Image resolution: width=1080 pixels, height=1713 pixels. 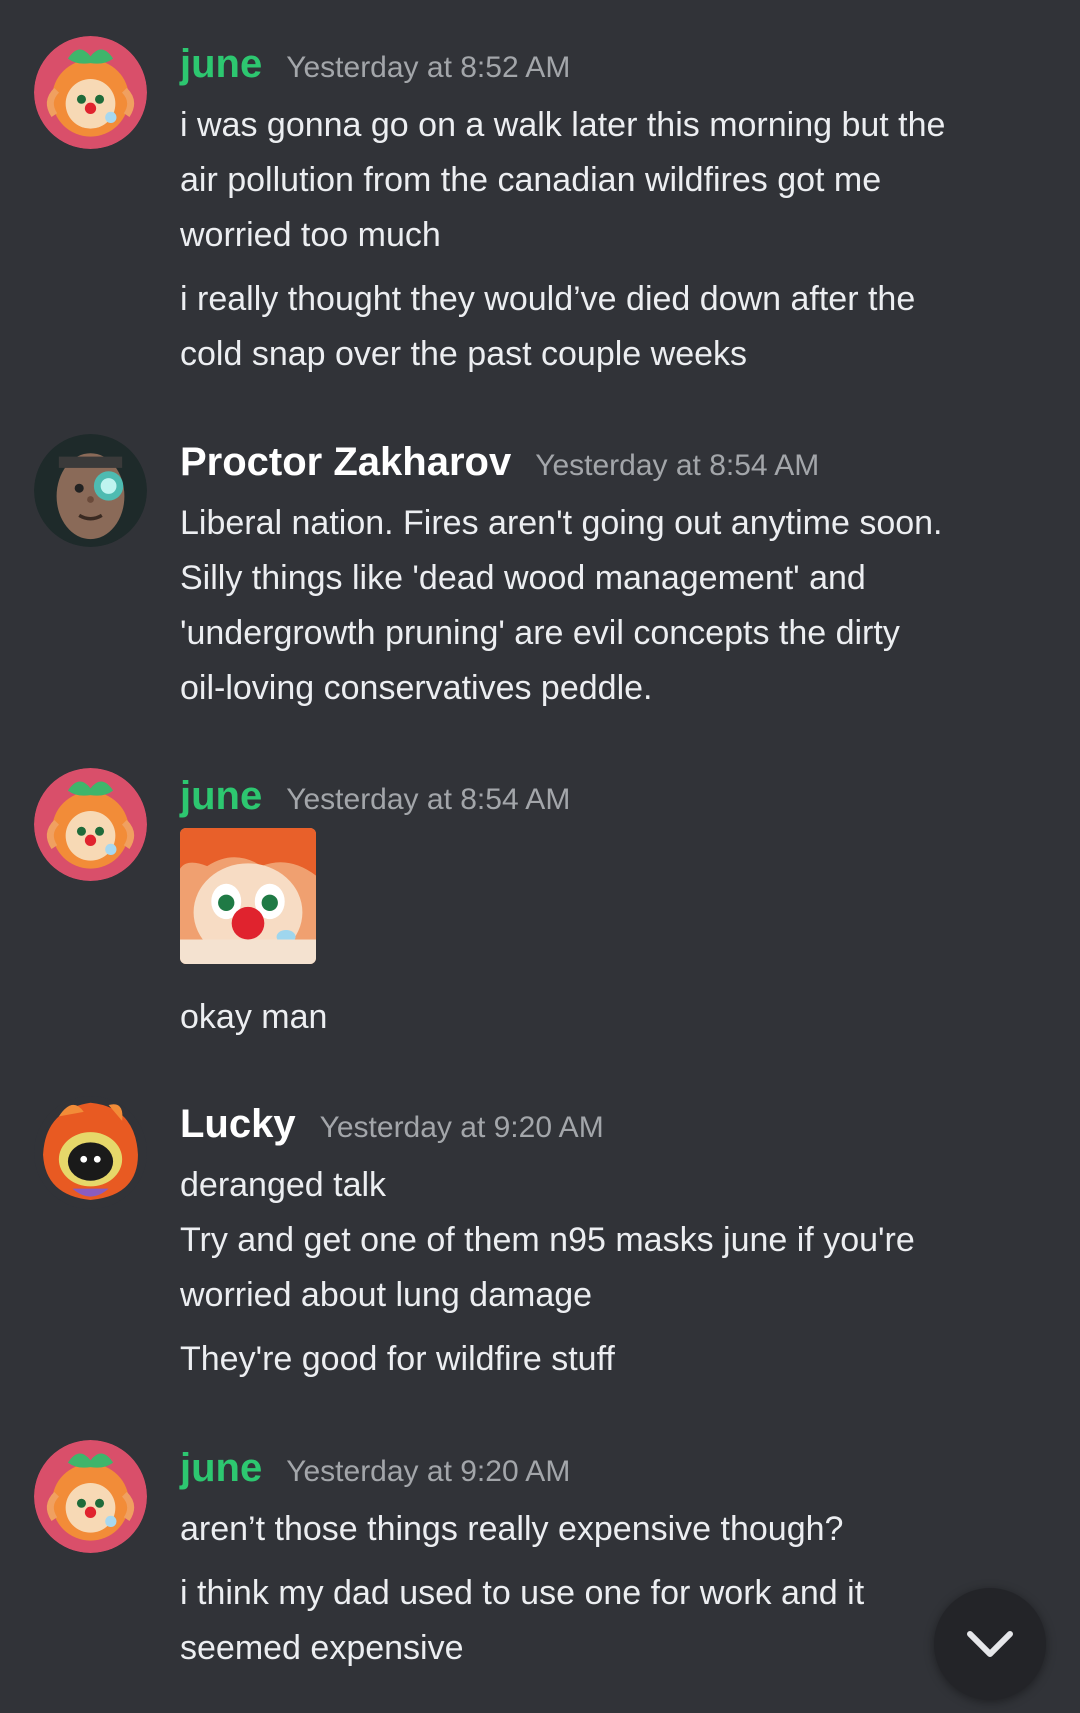 I want to click on message-header: june Yesterday at 8:52 AM, so click(x=375, y=64).